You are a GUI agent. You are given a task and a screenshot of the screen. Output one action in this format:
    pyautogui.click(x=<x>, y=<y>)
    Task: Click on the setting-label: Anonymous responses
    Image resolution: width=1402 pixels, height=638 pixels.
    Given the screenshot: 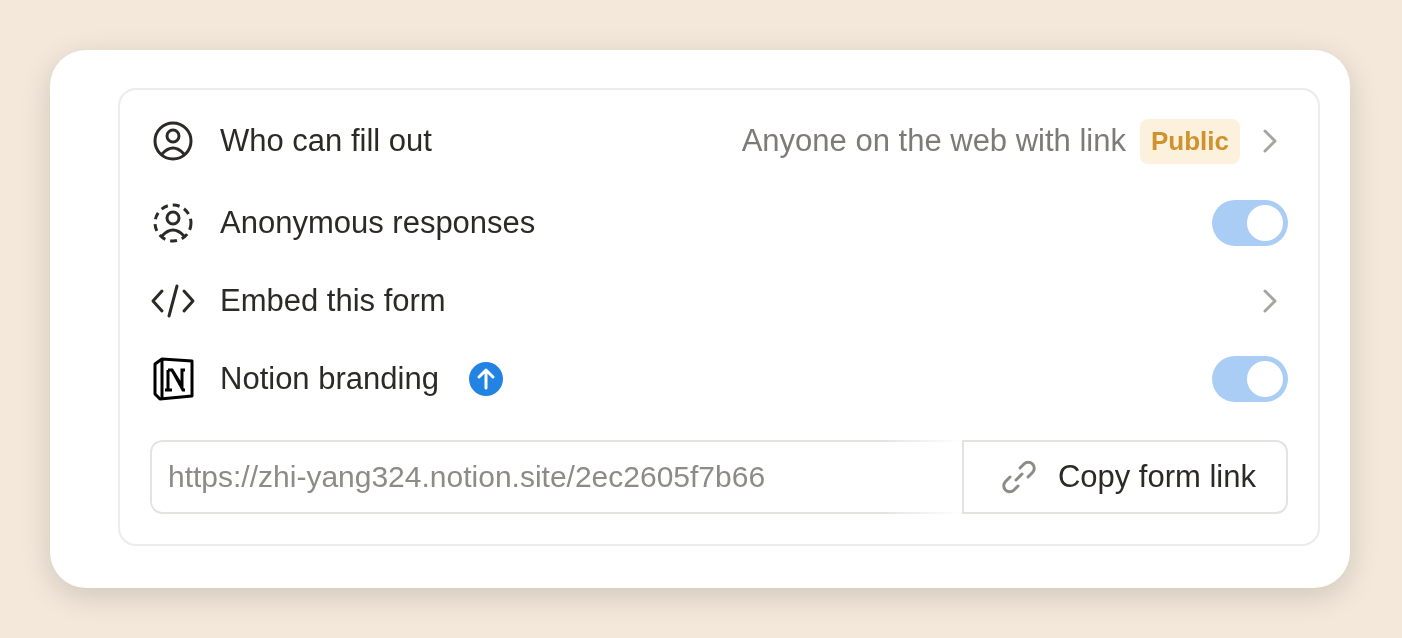 What is the action you would take?
    pyautogui.click(x=378, y=223)
    